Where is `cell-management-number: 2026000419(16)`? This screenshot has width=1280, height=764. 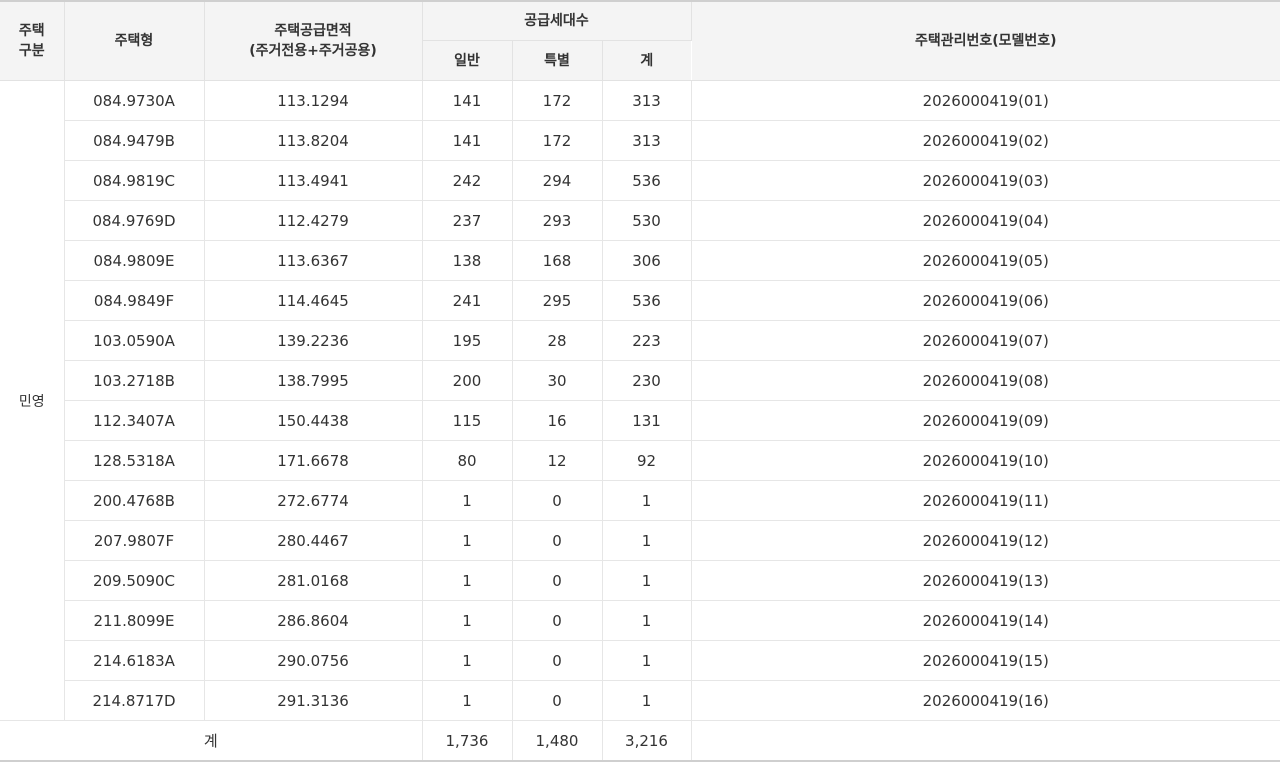 cell-management-number: 2026000419(16) is located at coordinates (985, 700).